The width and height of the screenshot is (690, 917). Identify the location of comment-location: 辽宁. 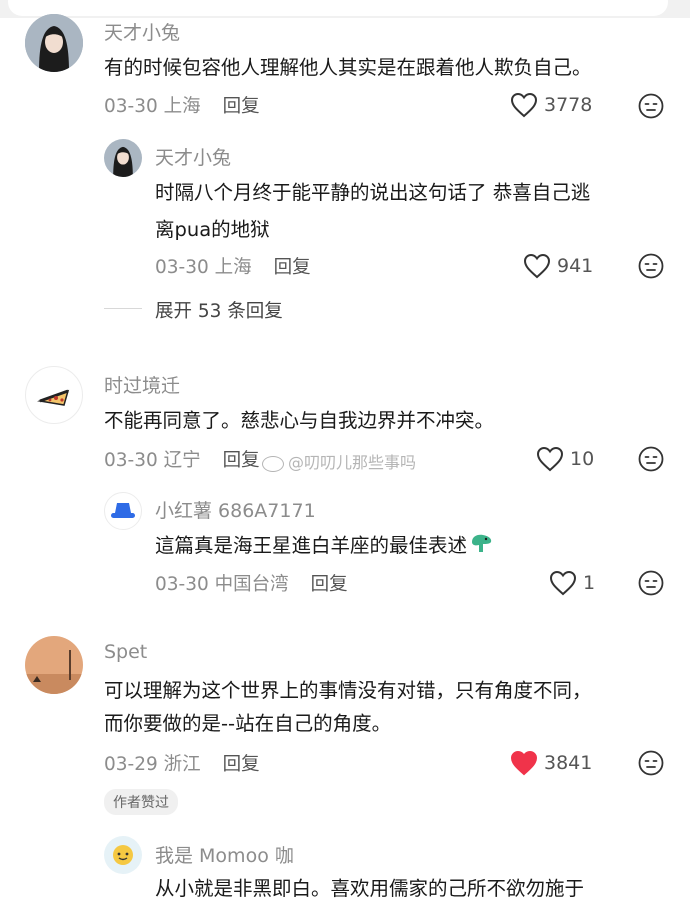
(182, 460).